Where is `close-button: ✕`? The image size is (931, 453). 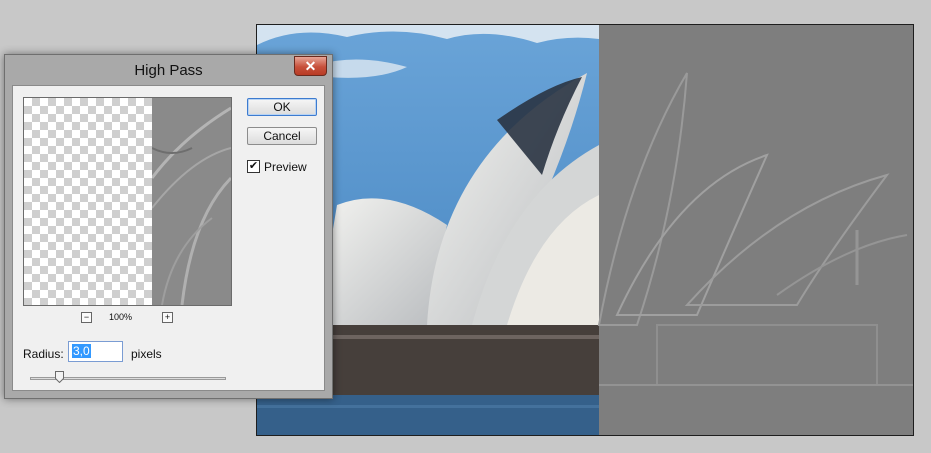 close-button: ✕ is located at coordinates (310, 66).